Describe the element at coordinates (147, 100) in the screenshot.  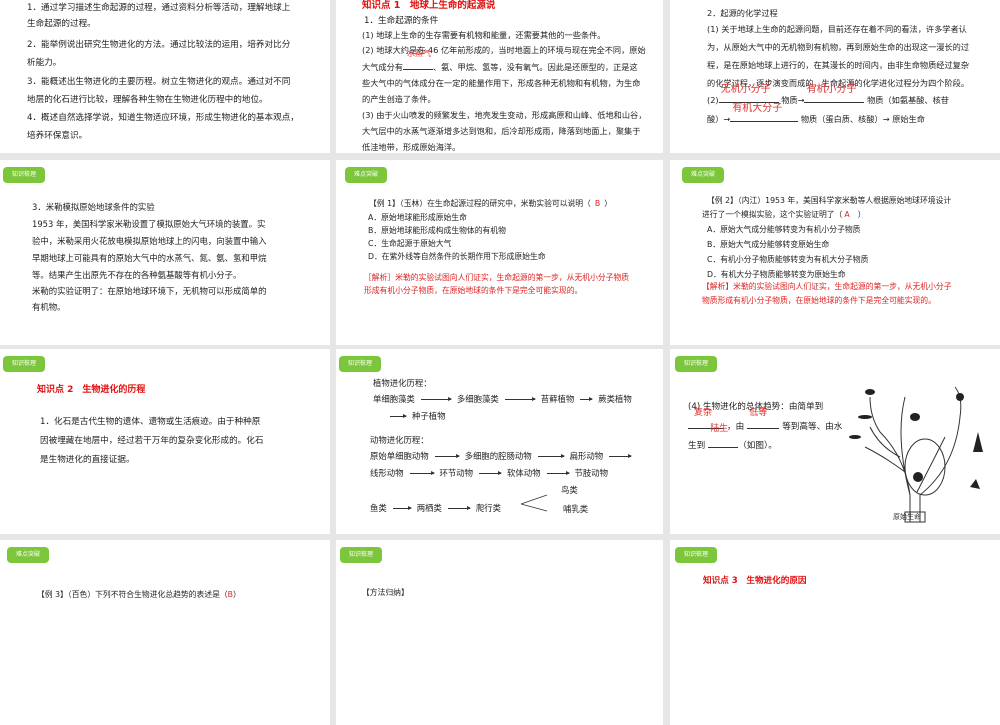
I see `objective-line: 地层的化石进行比较，理解各种生物在生物进化历程中的地位。` at that location.